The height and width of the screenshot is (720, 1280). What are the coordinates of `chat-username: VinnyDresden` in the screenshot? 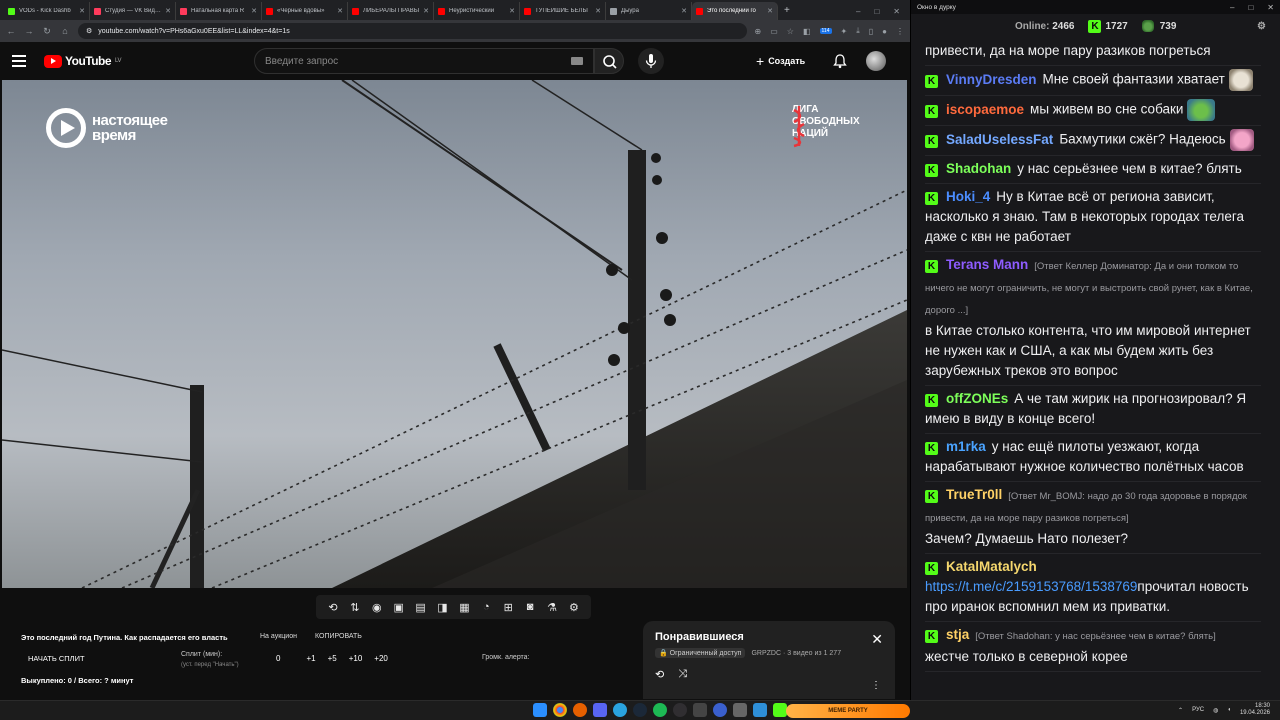 It's located at (991, 79).